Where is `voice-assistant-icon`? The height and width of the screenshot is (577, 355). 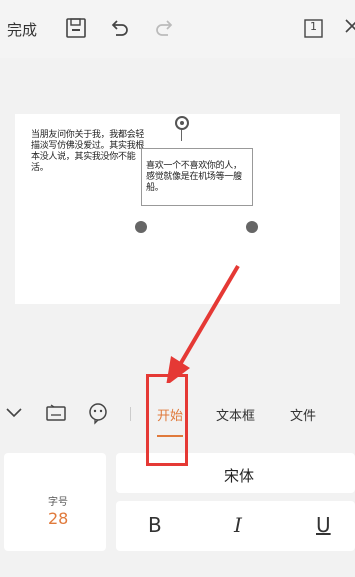 voice-assistant-icon is located at coordinates (98, 415).